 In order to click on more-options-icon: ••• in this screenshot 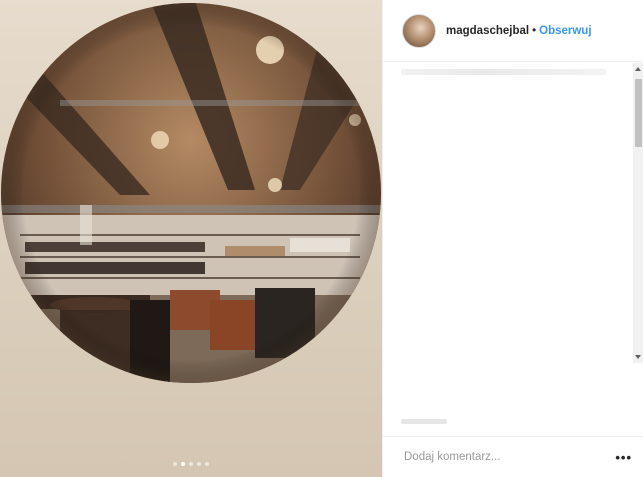, I will do `click(623, 457)`.